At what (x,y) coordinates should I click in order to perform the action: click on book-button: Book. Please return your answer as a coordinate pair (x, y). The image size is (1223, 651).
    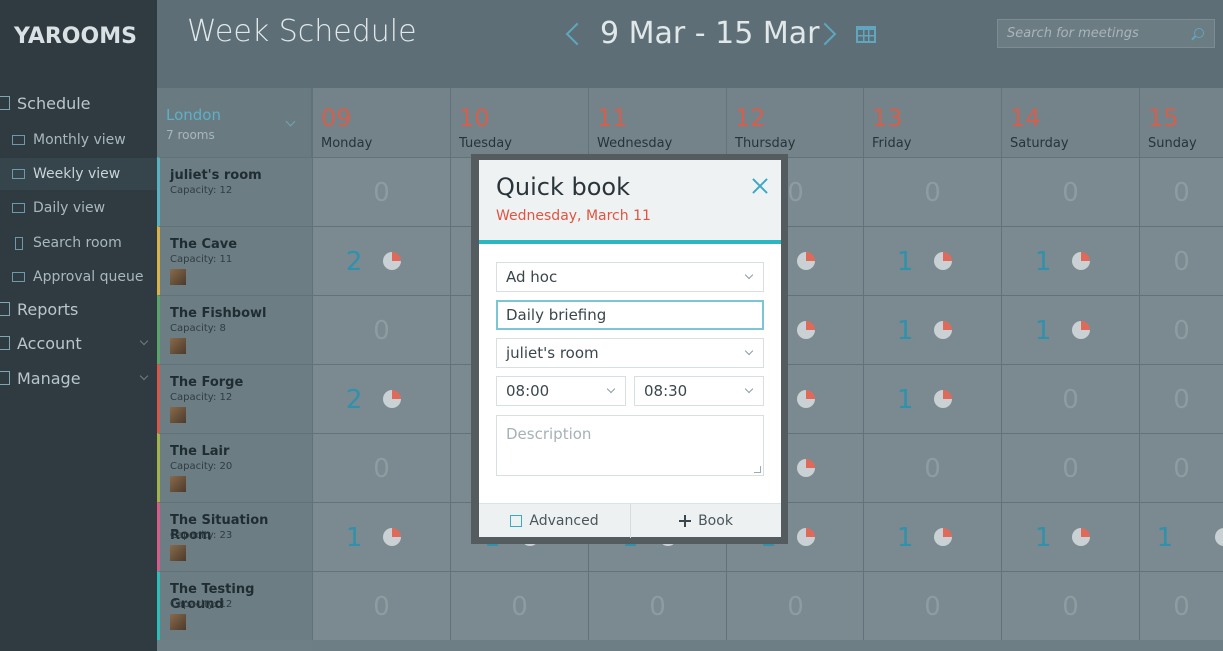
    Looking at the image, I should click on (705, 521).